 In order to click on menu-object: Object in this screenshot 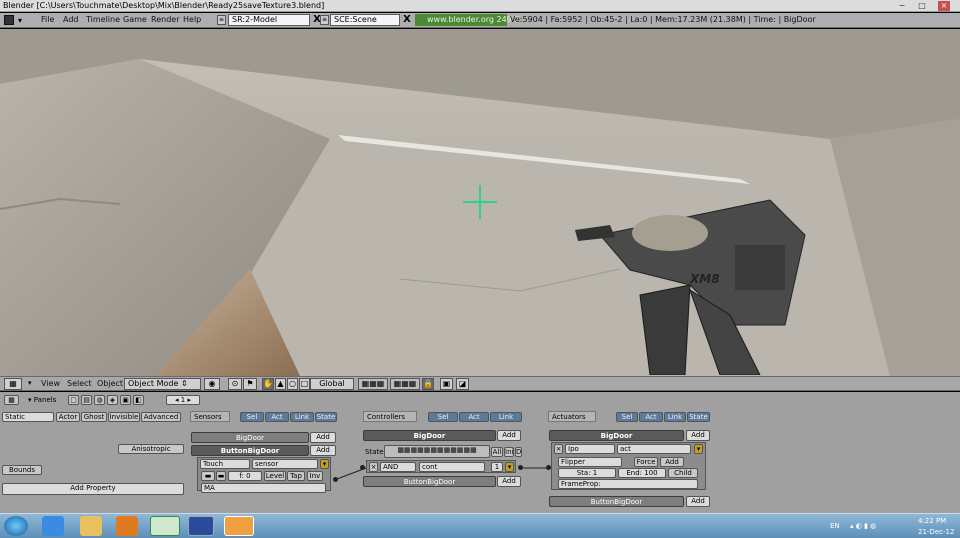, I will do `click(110, 383)`.